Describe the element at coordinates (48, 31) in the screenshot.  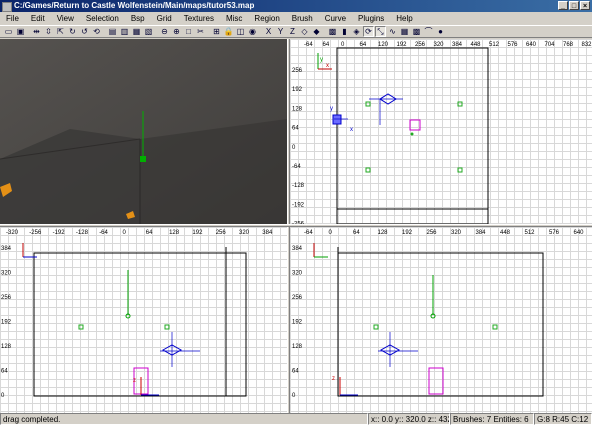
I see `flip-y-icon: ⇳` at that location.